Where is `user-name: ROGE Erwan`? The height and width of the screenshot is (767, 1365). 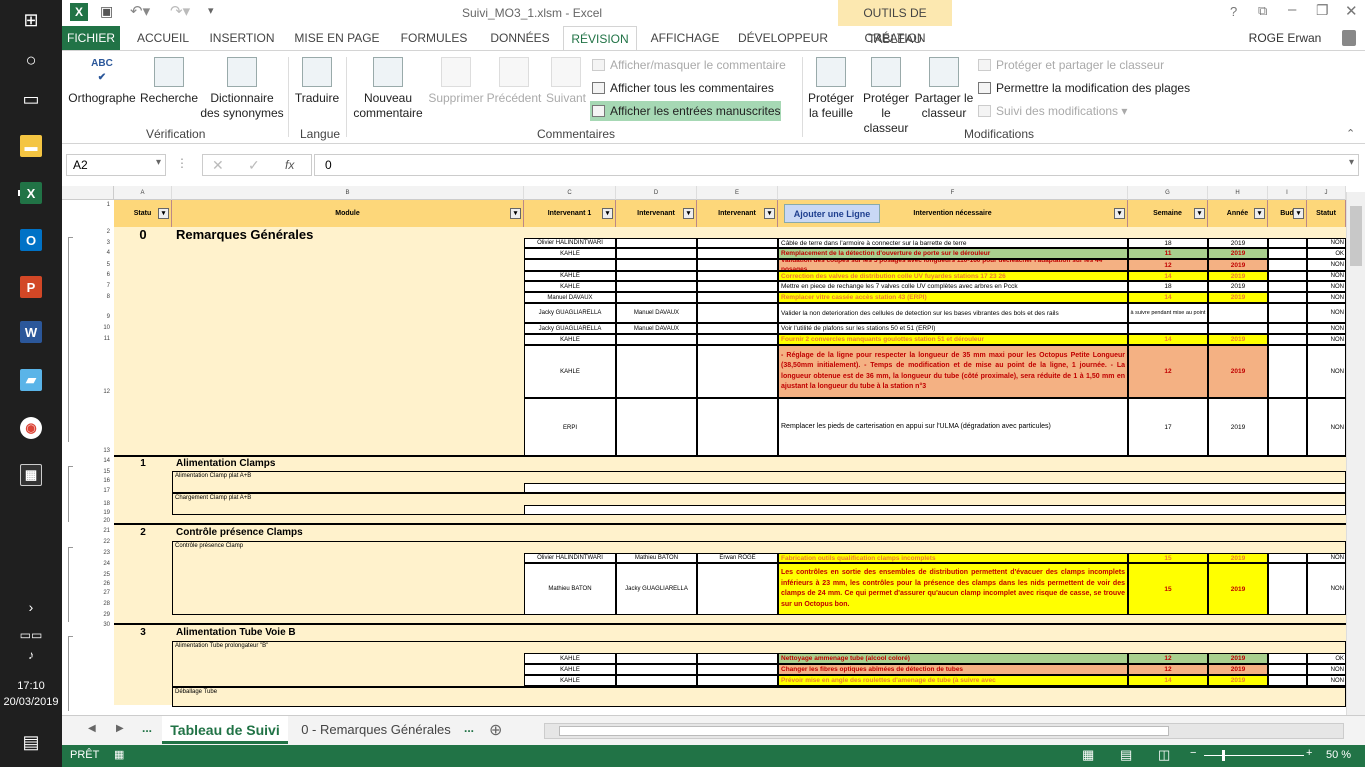 user-name: ROGE Erwan is located at coordinates (1285, 38).